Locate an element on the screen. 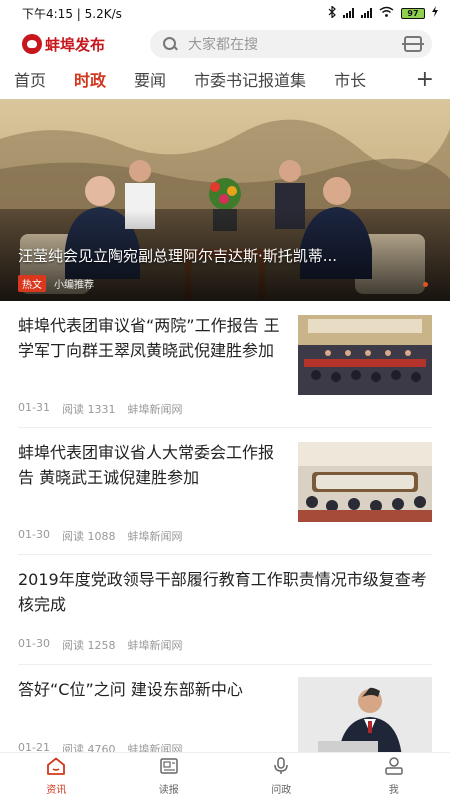 Image resolution: width=450 pixels, height=800 pixels. search-input: 大家都在搜 is located at coordinates (291, 44).